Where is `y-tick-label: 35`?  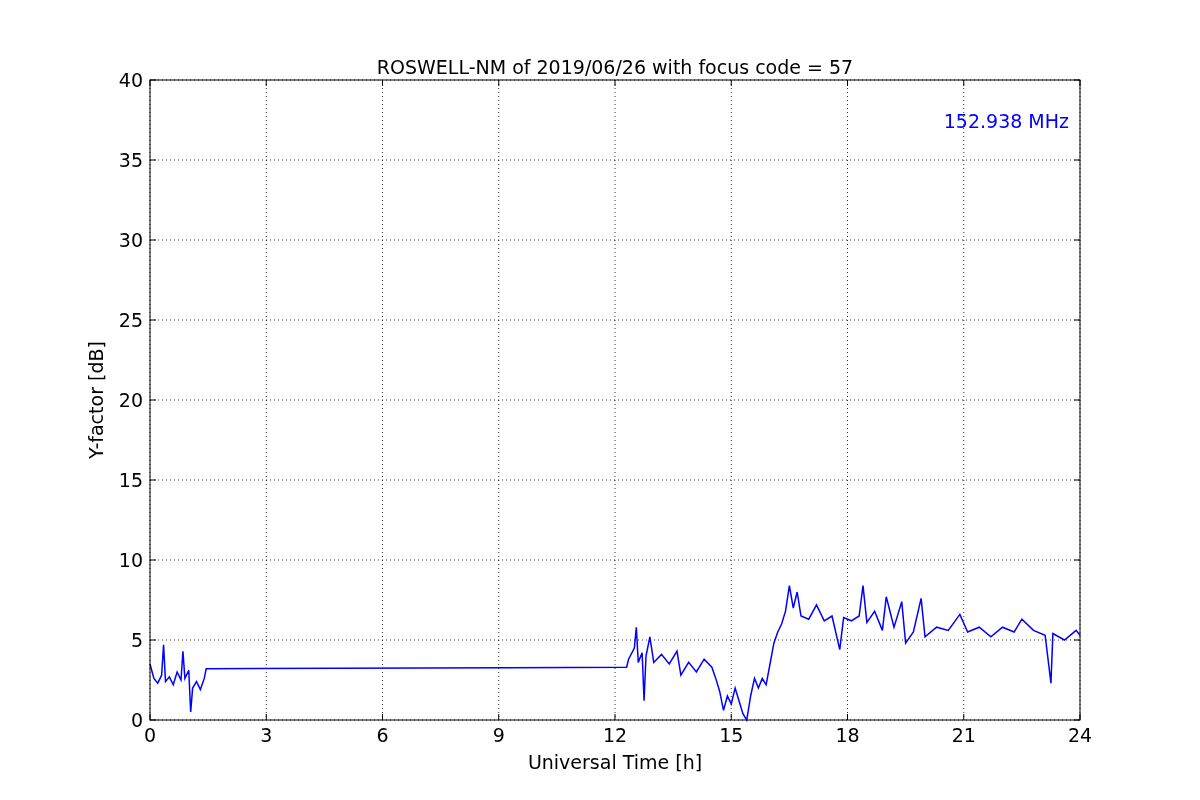
y-tick-label: 35 is located at coordinates (130, 160).